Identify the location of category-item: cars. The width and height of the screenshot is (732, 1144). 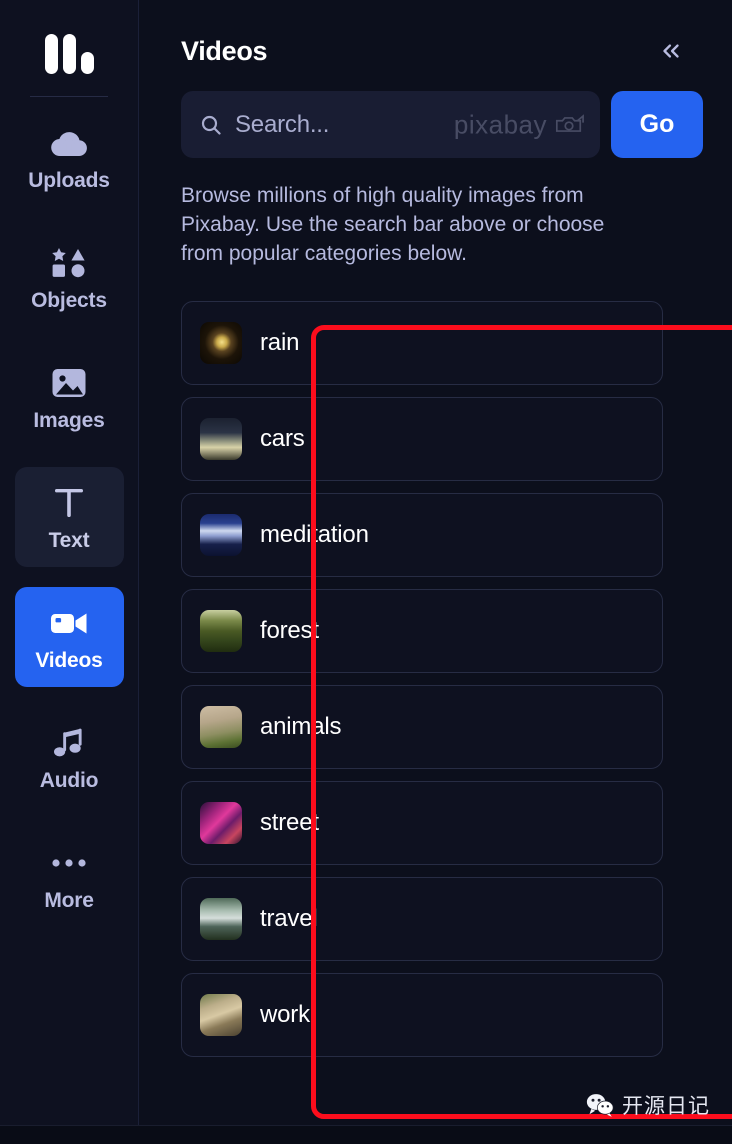
(422, 438).